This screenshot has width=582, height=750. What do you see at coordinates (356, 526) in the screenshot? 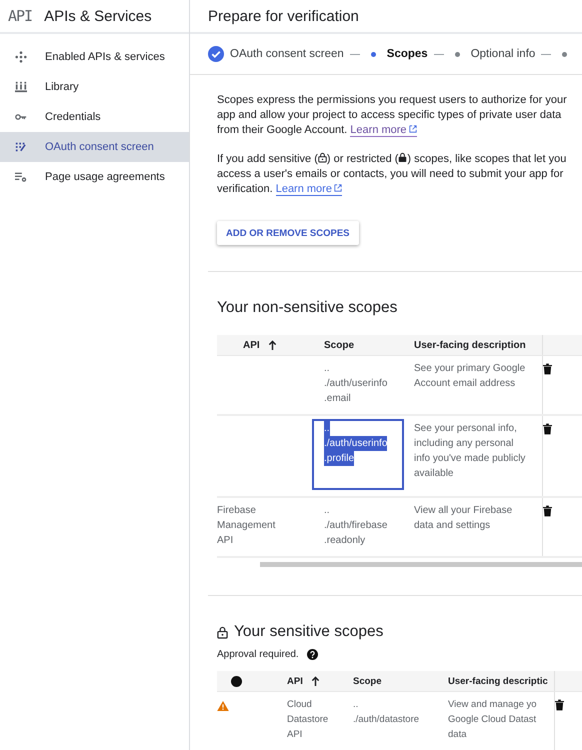
I see `table-cell-text: .. ./auth/firebase .readonly` at bounding box center [356, 526].